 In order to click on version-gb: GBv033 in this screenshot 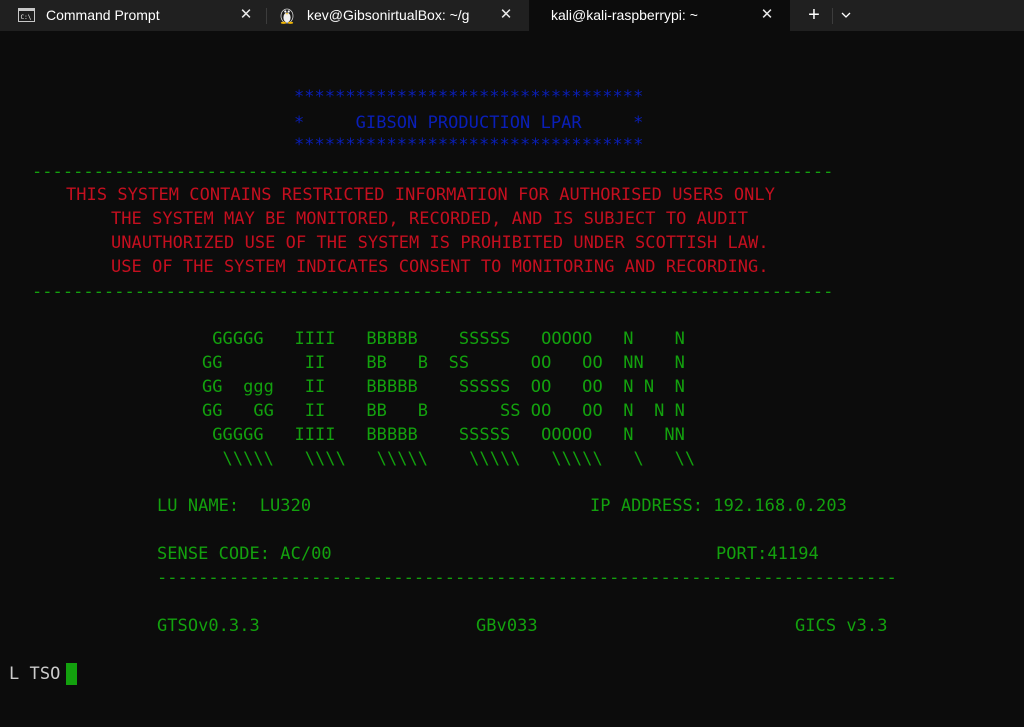, I will do `click(507, 626)`.